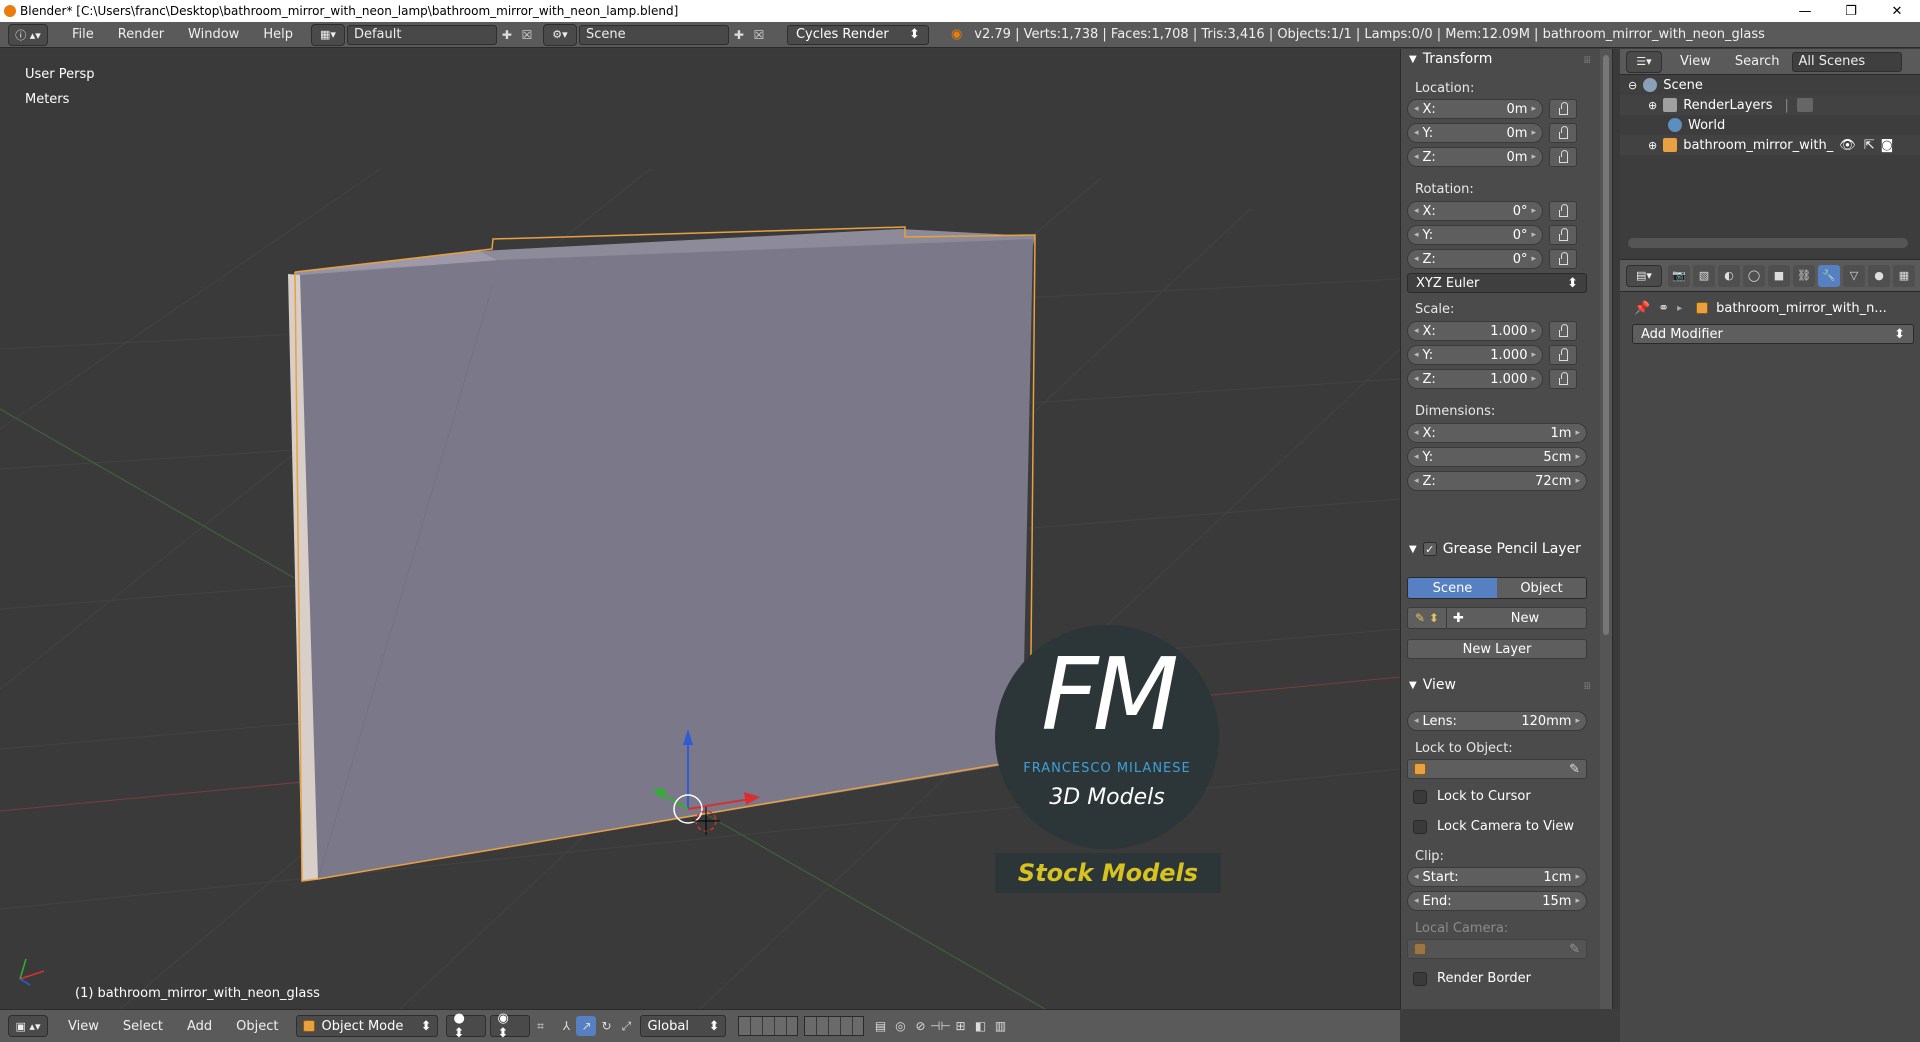 This screenshot has height=1042, width=1920. What do you see at coordinates (1679, 275) in the screenshot?
I see `render-tab-icon: 📷` at bounding box center [1679, 275].